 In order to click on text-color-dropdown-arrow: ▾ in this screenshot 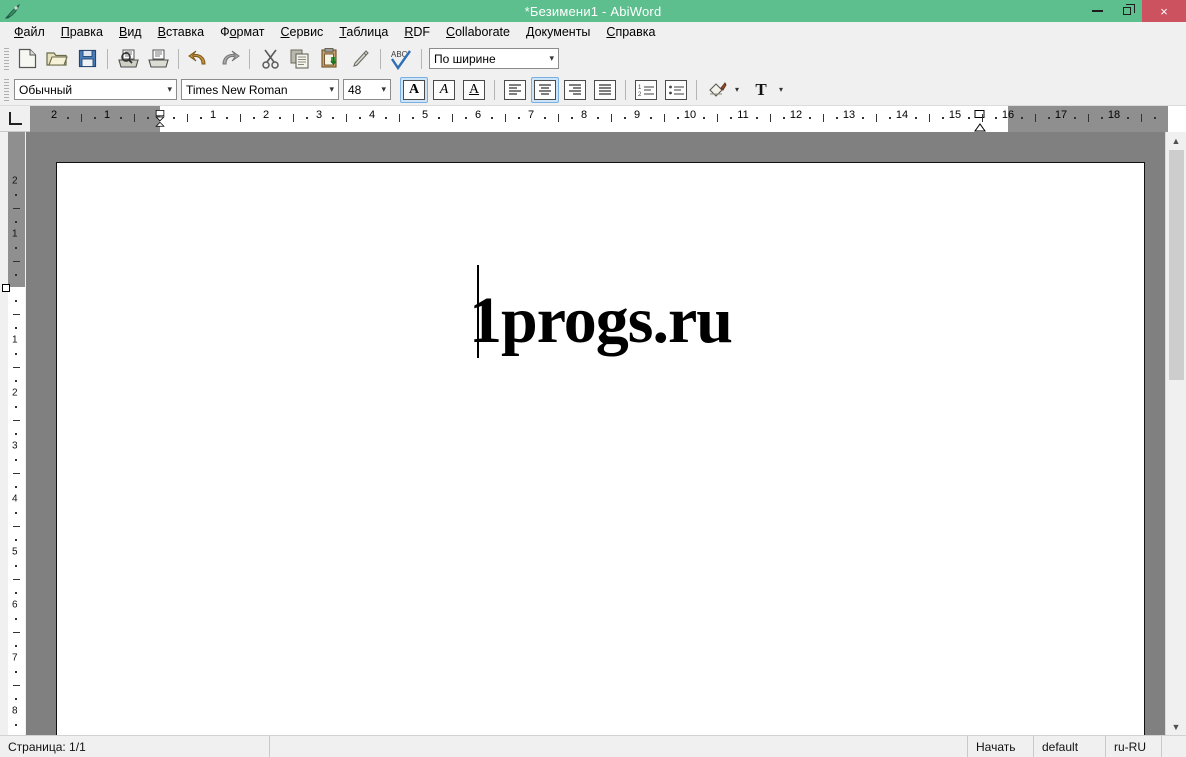, I will do `click(781, 90)`.